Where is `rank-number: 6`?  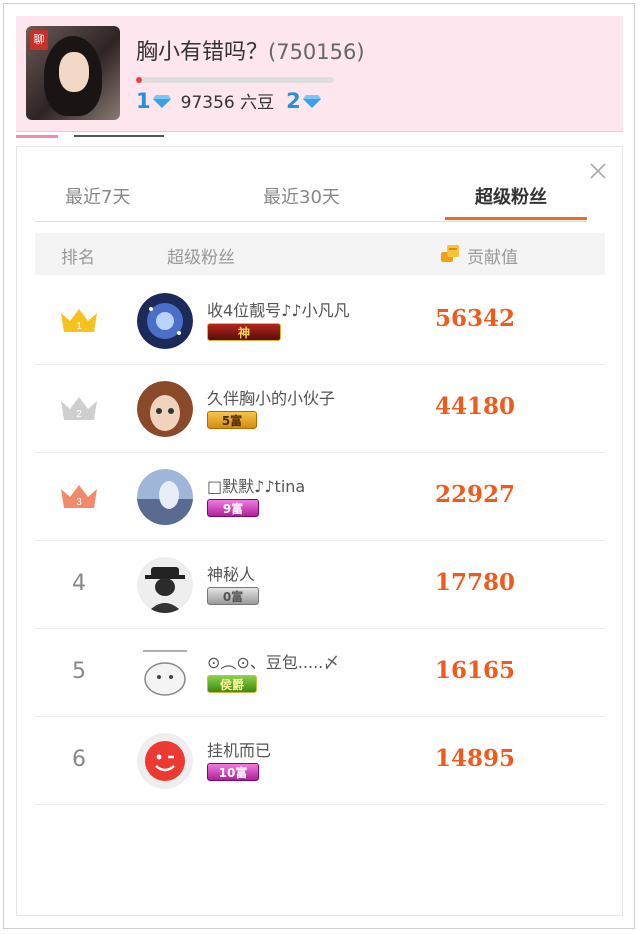 rank-number: 6 is located at coordinates (79, 759).